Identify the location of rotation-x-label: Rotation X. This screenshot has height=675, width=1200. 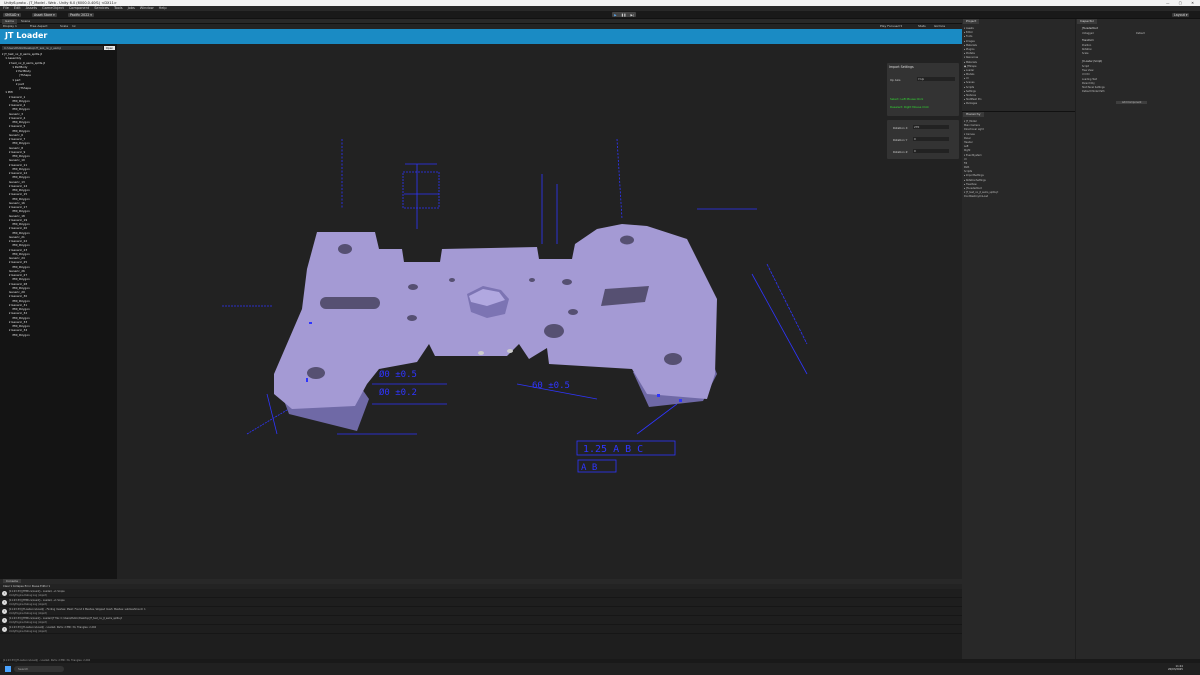
(900, 128).